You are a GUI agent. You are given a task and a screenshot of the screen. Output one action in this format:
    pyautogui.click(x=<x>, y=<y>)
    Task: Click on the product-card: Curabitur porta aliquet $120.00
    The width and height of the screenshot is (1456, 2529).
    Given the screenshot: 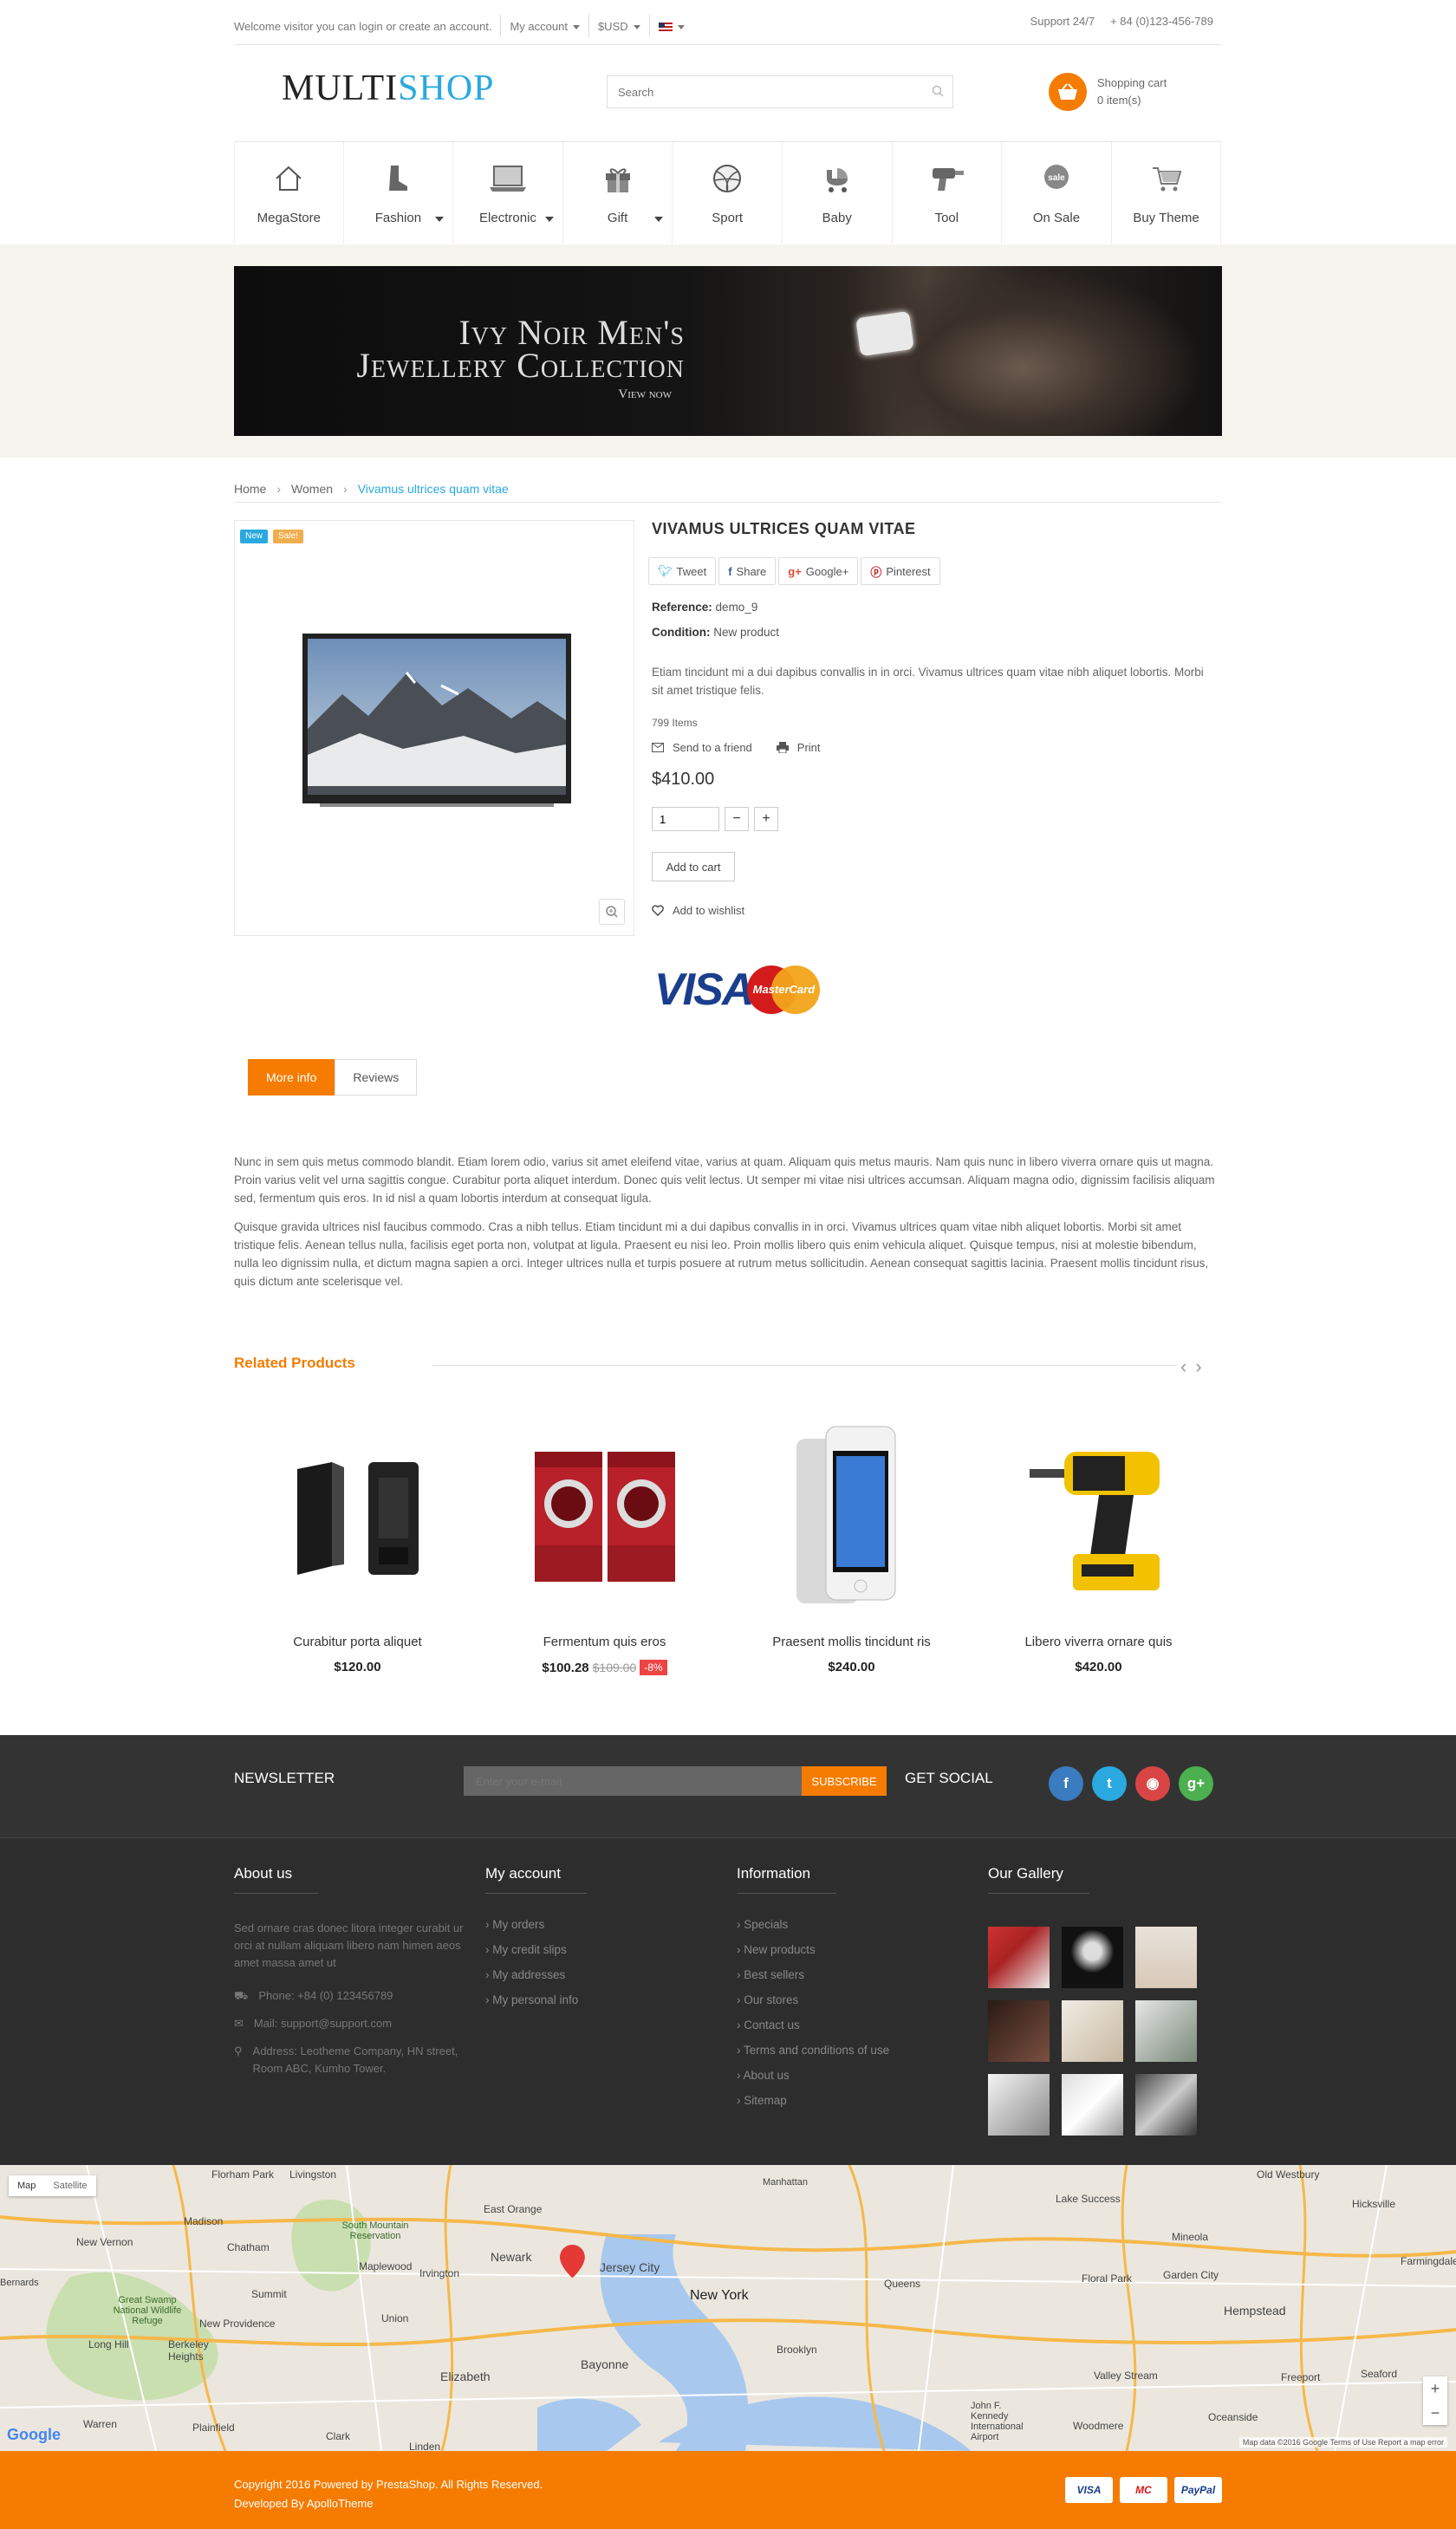 What is the action you would take?
    pyautogui.click(x=357, y=1544)
    